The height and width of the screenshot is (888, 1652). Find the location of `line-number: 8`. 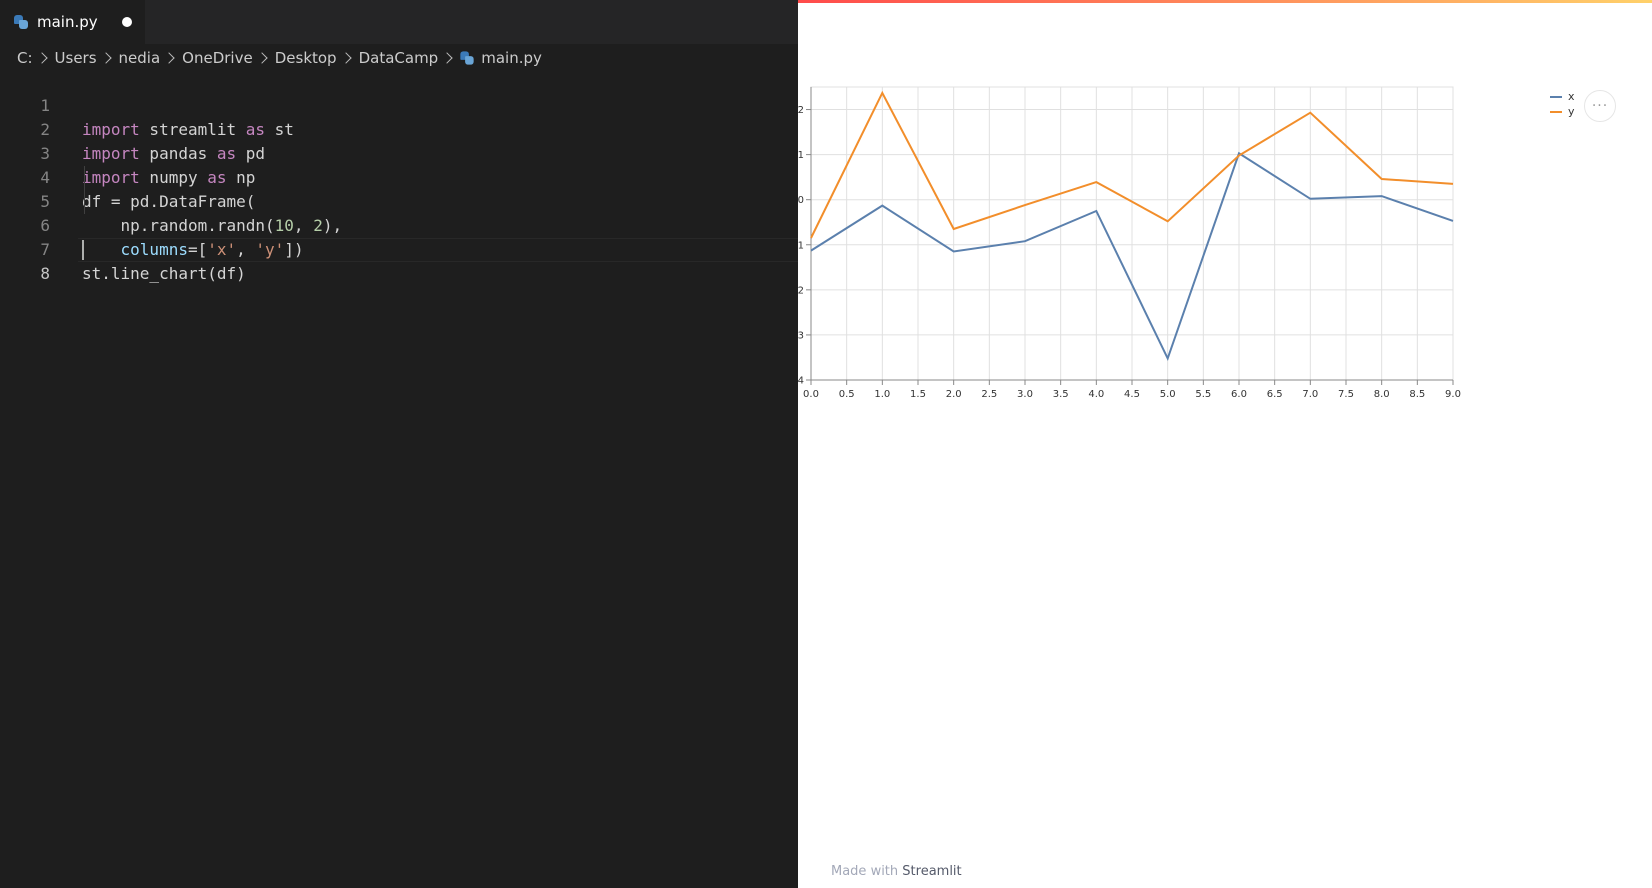

line-number: 8 is located at coordinates (45, 273).